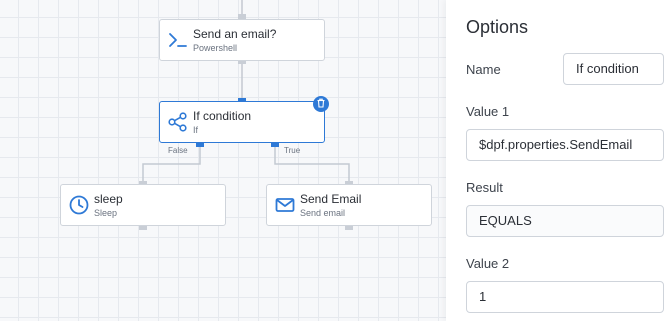  Describe the element at coordinates (108, 199) in the screenshot. I see `node-title: sleep` at that location.